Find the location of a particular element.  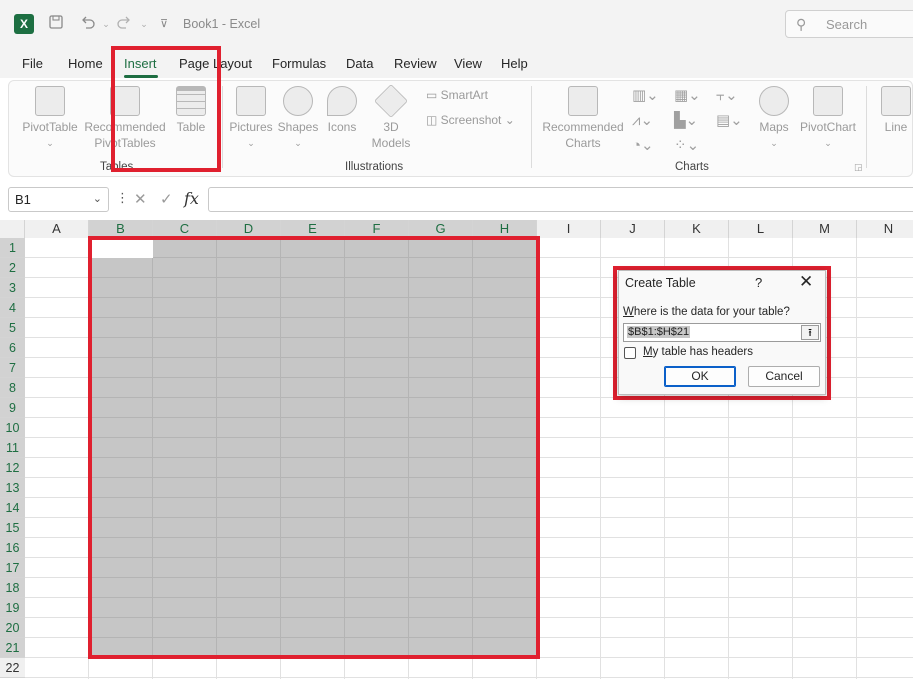

pivottable-button: PivotTable ⌄ is located at coordinates (50, 118).